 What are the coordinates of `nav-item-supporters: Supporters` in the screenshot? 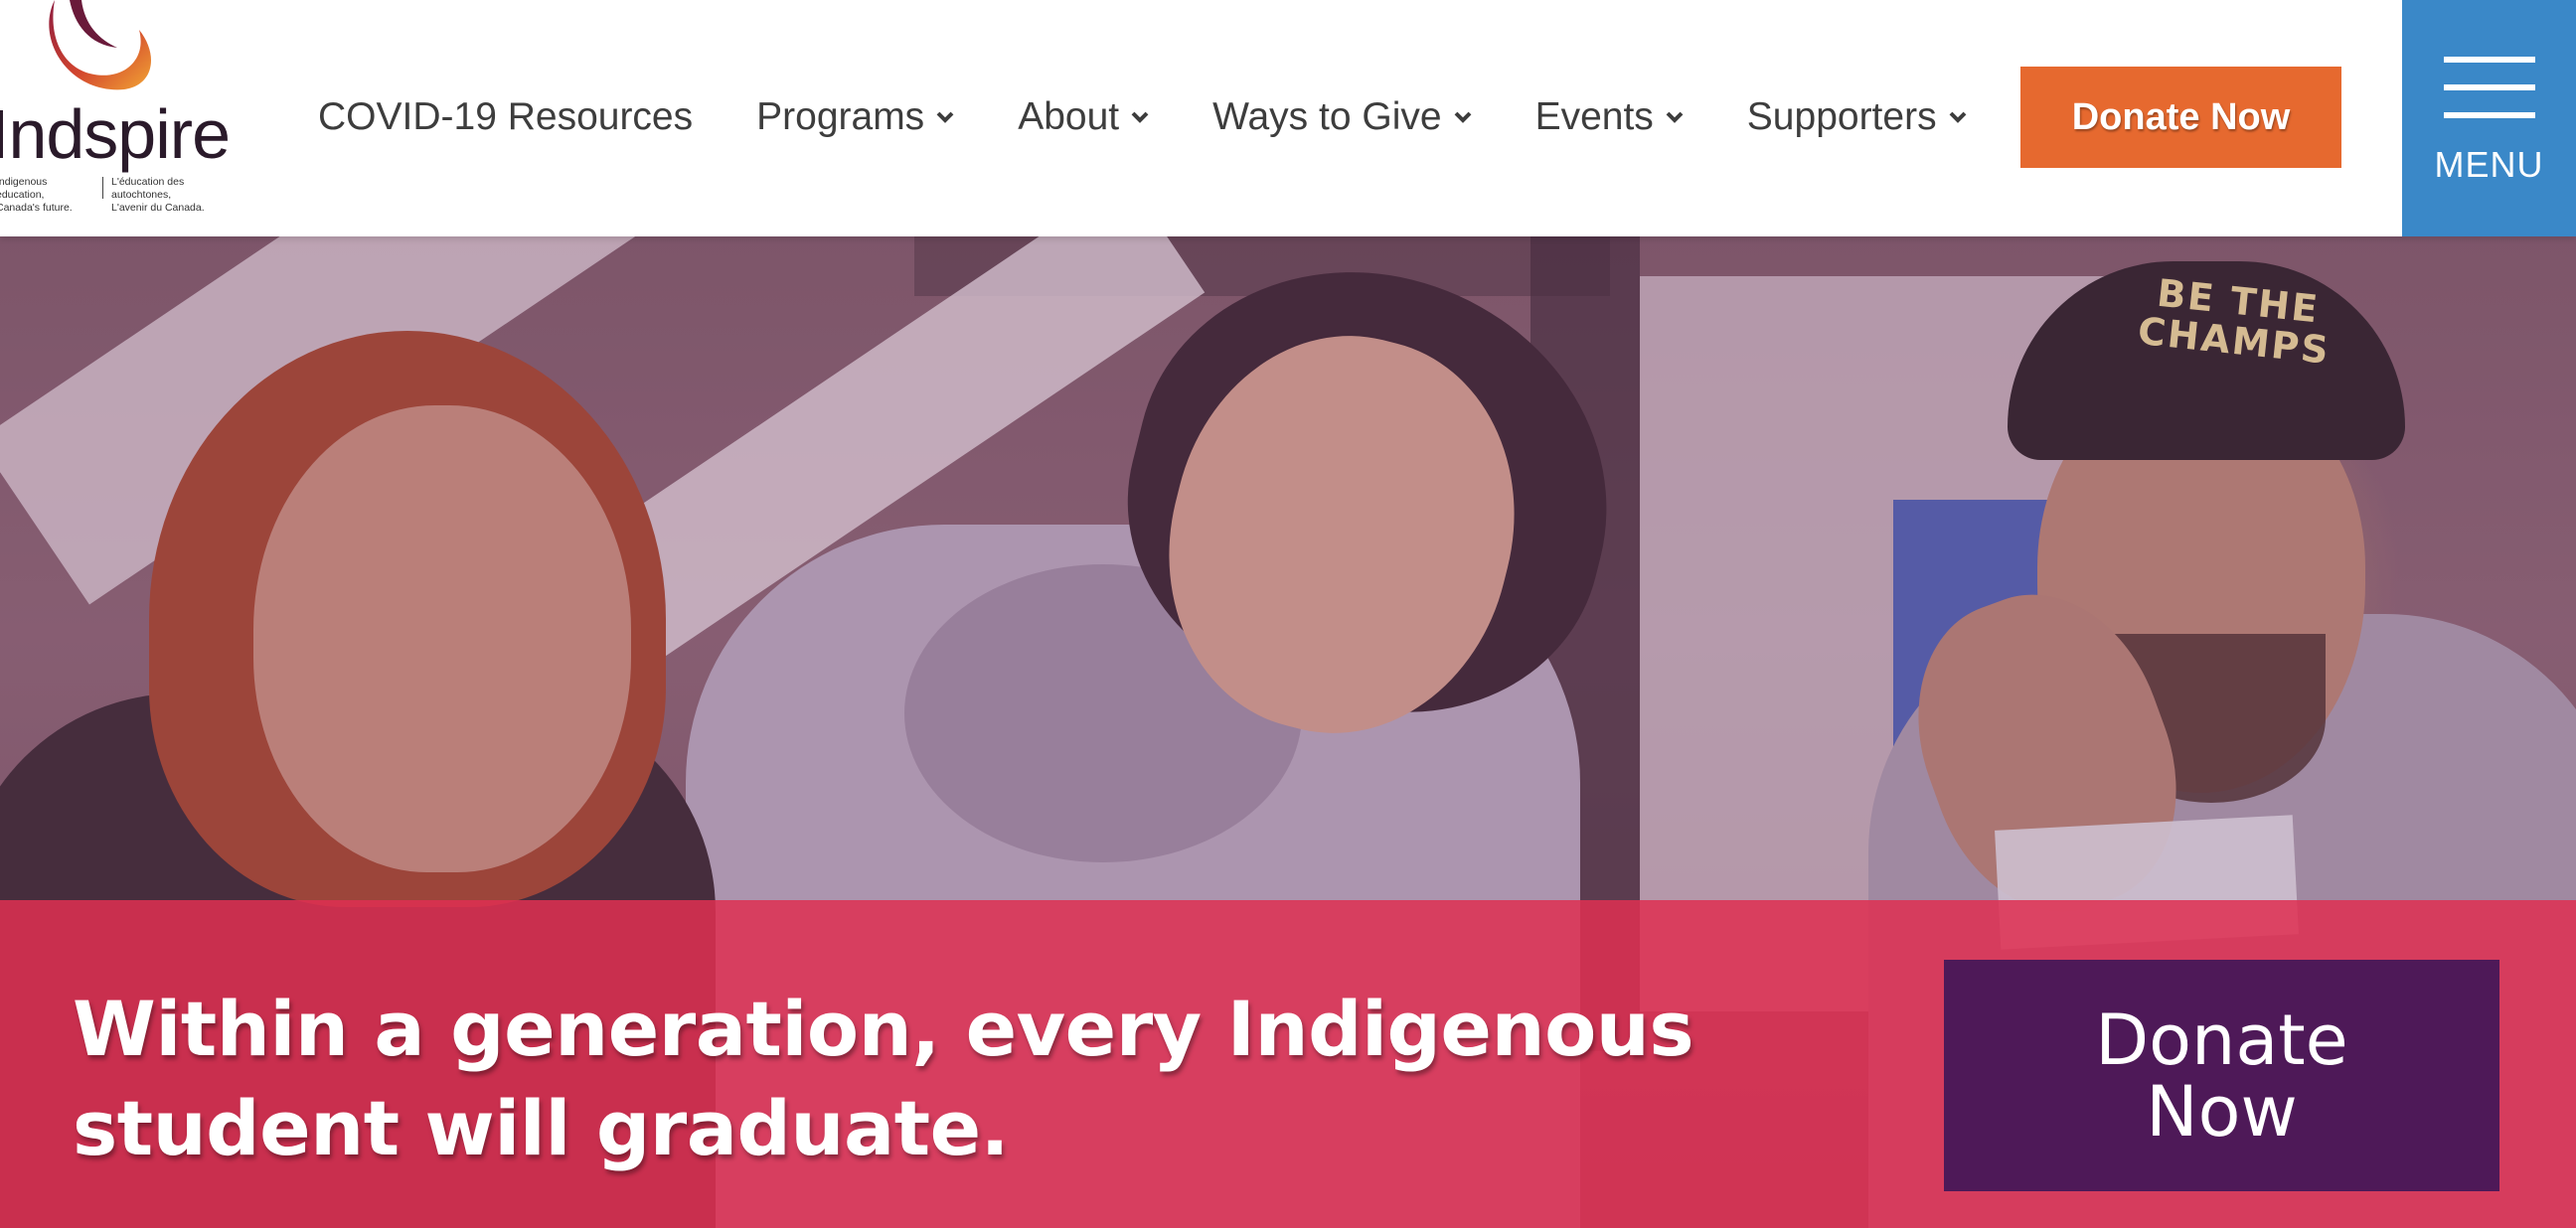 It's located at (1857, 117).